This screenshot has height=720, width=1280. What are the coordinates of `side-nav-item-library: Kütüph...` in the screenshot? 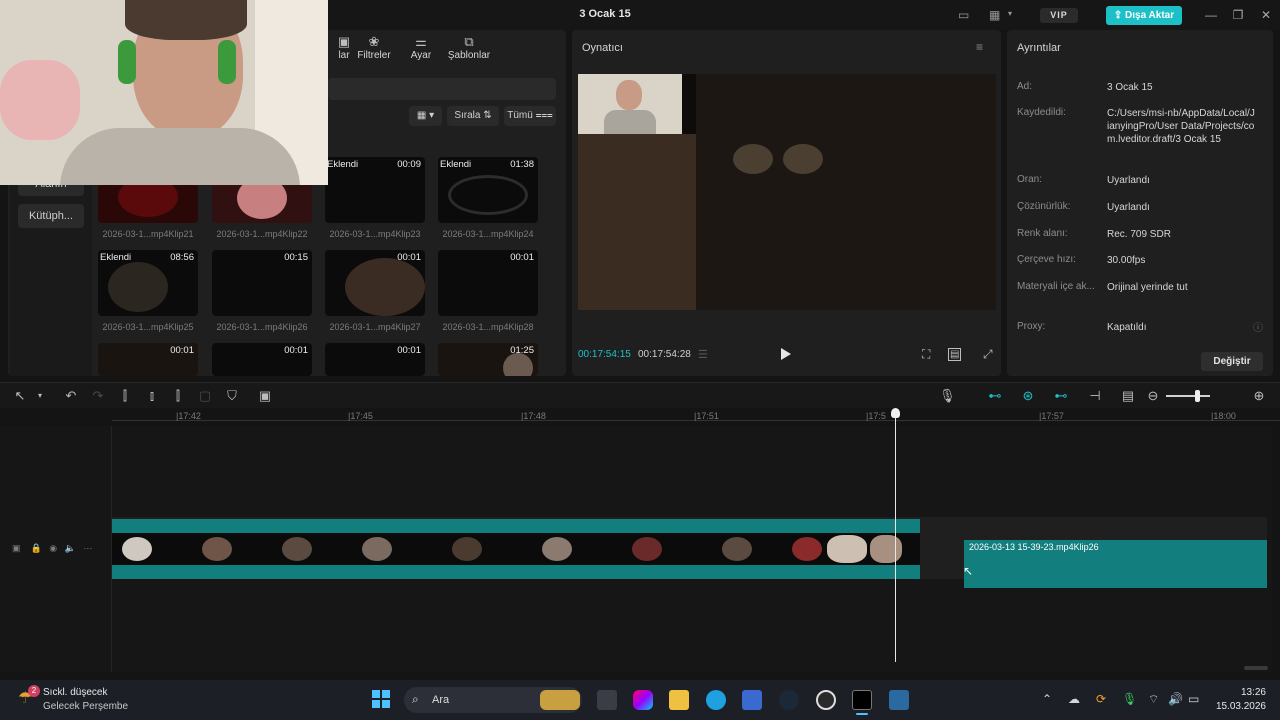 It's located at (51, 216).